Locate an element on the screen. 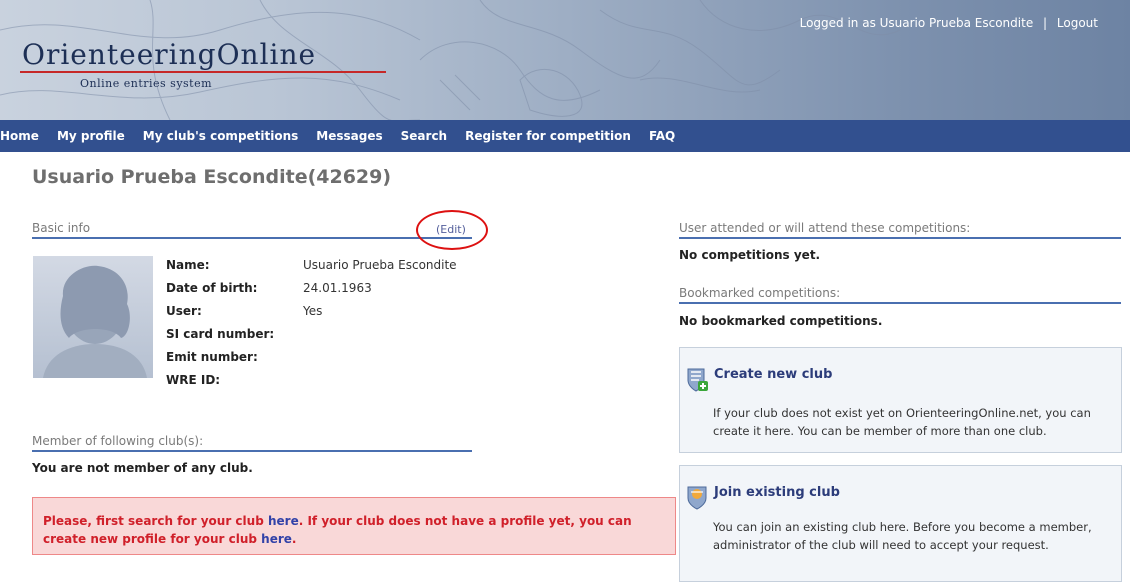 The image size is (1130, 582). shield-join-icon is located at coordinates (697, 498).